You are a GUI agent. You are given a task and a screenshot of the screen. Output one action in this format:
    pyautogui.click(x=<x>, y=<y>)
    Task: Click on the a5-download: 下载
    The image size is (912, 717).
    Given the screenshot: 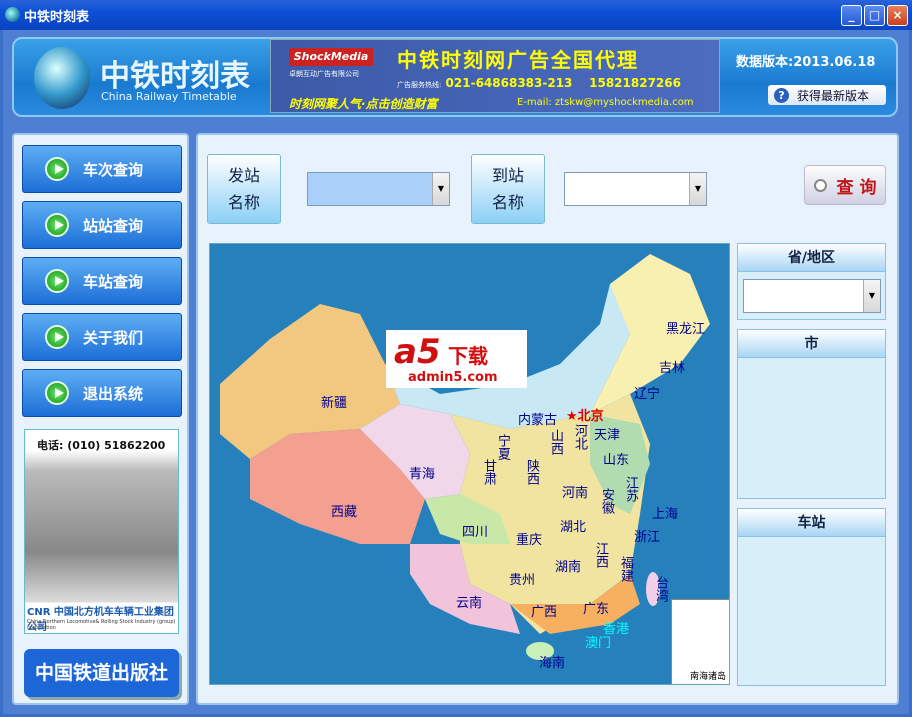 What is the action you would take?
    pyautogui.click(x=468, y=356)
    